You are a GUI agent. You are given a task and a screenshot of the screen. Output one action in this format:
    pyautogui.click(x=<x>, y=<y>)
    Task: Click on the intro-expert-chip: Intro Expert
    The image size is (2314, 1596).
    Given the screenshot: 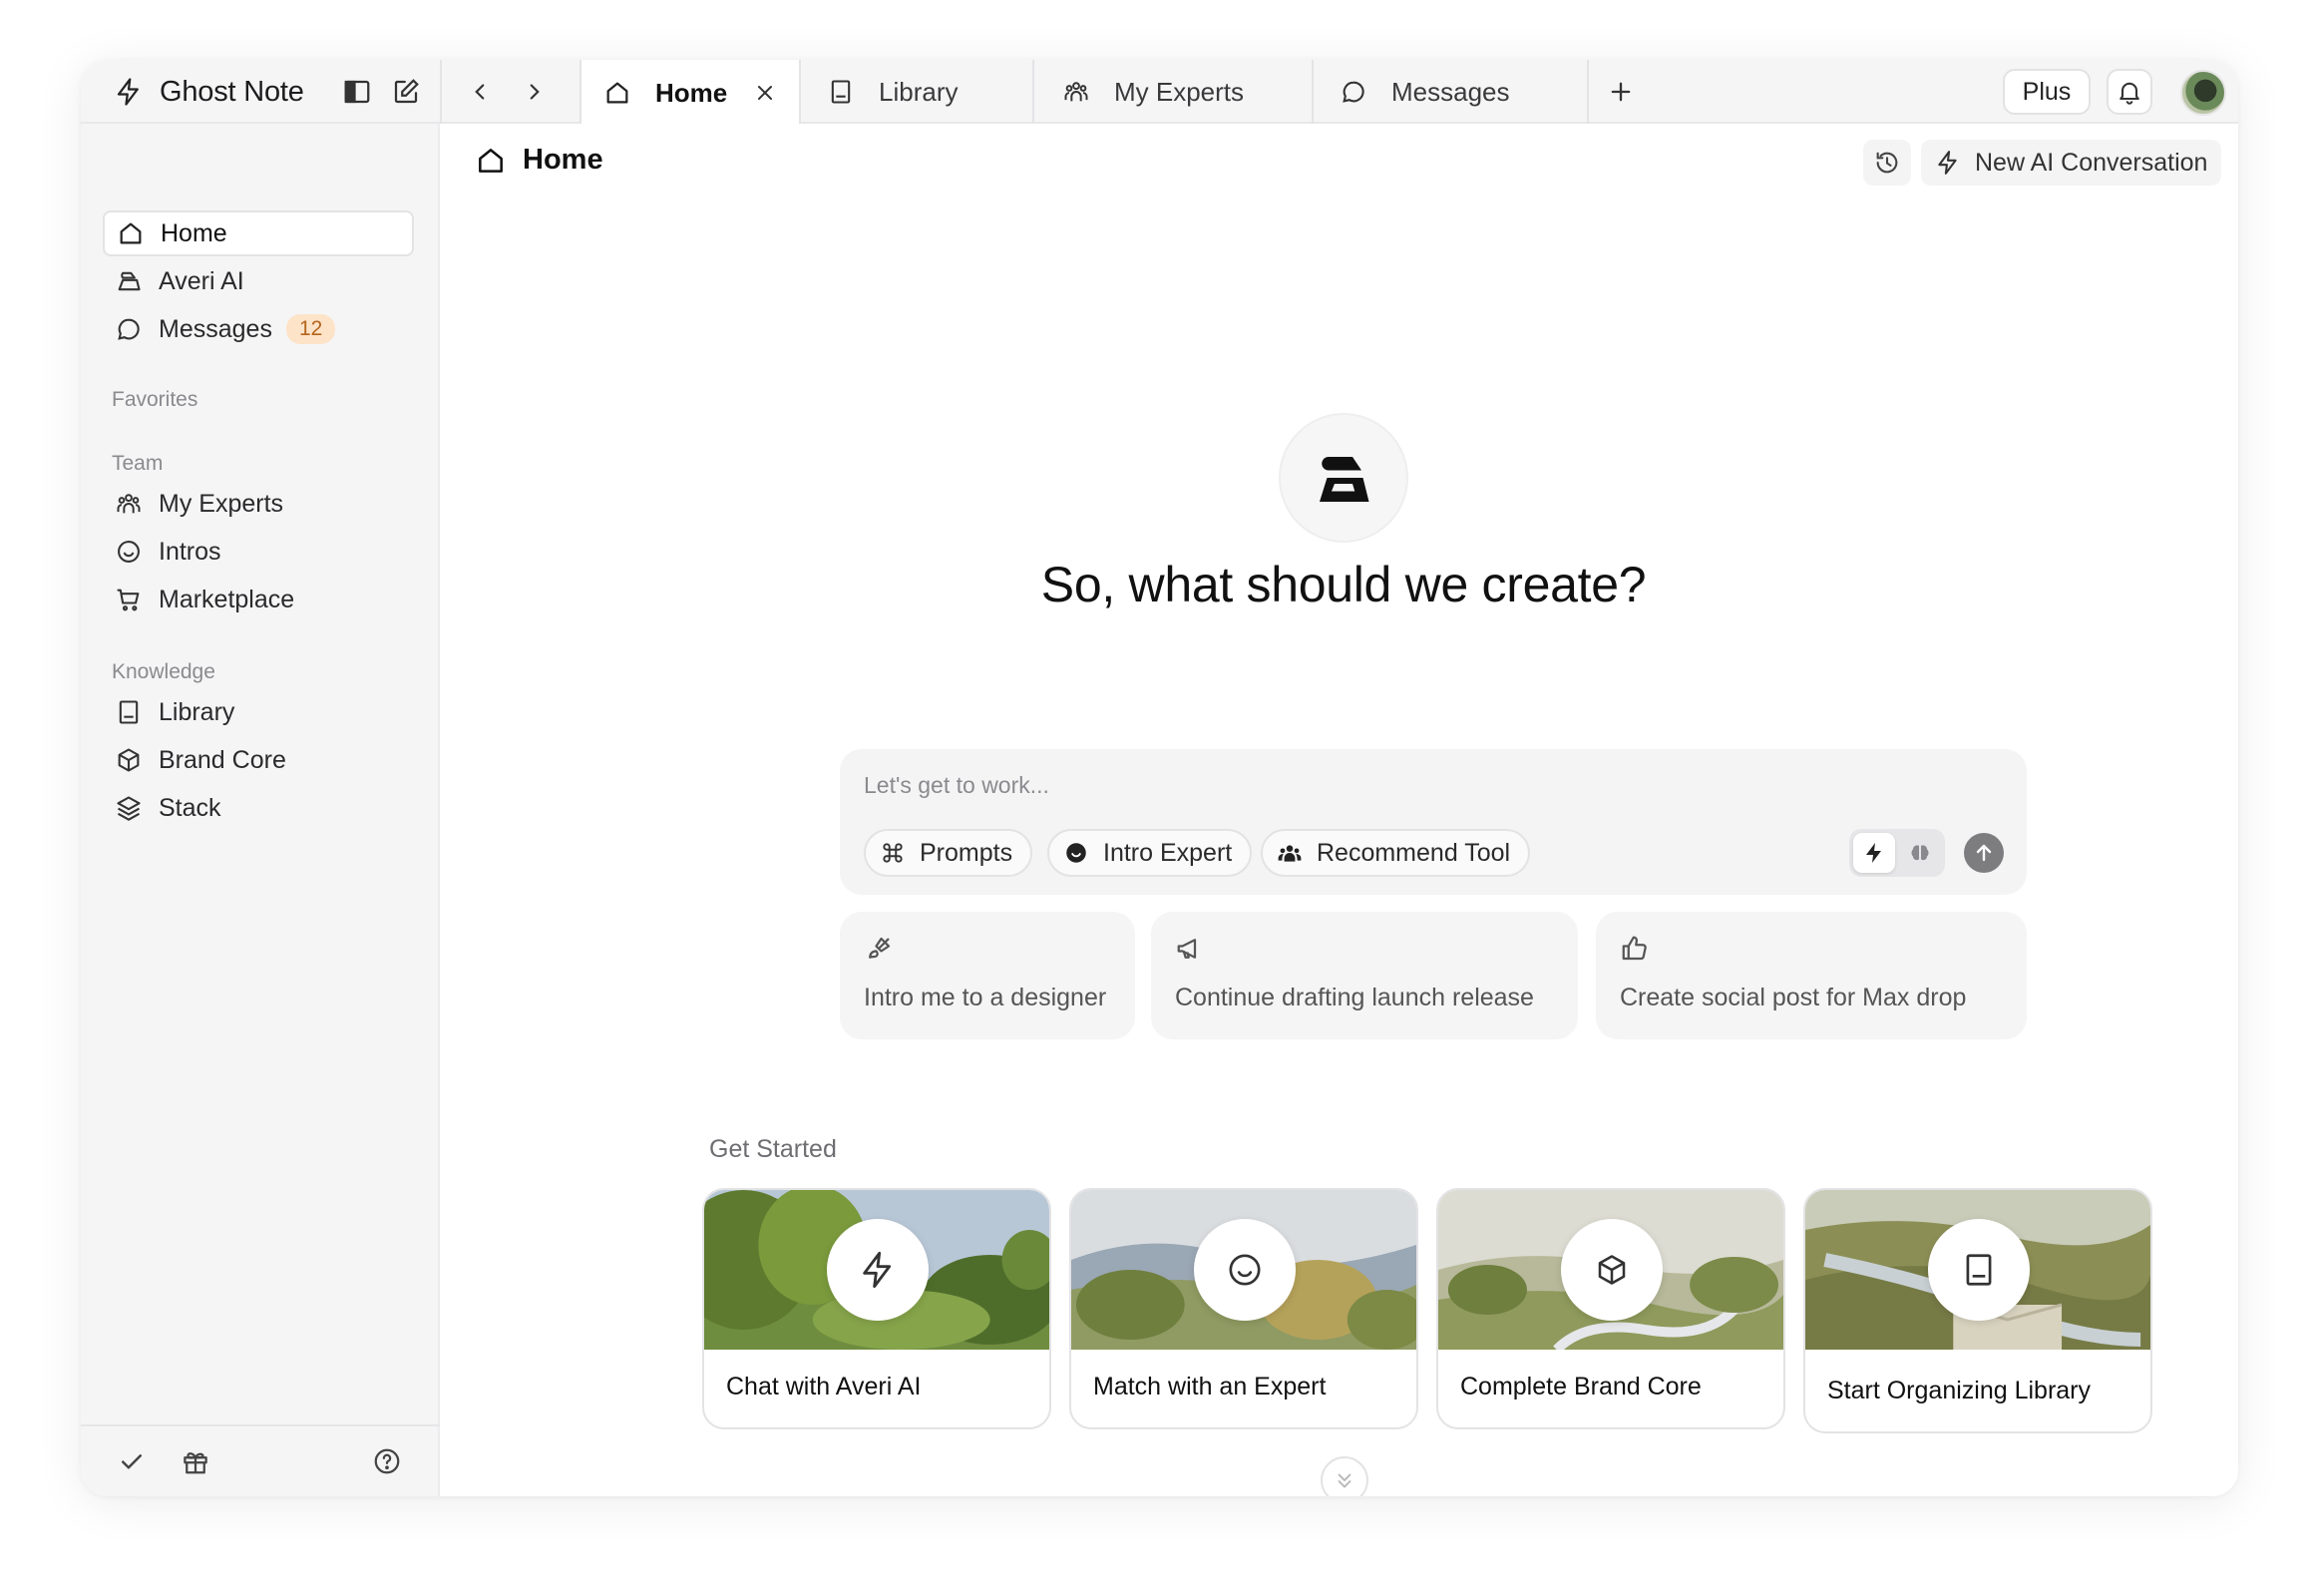 What is the action you would take?
    pyautogui.click(x=1150, y=853)
    